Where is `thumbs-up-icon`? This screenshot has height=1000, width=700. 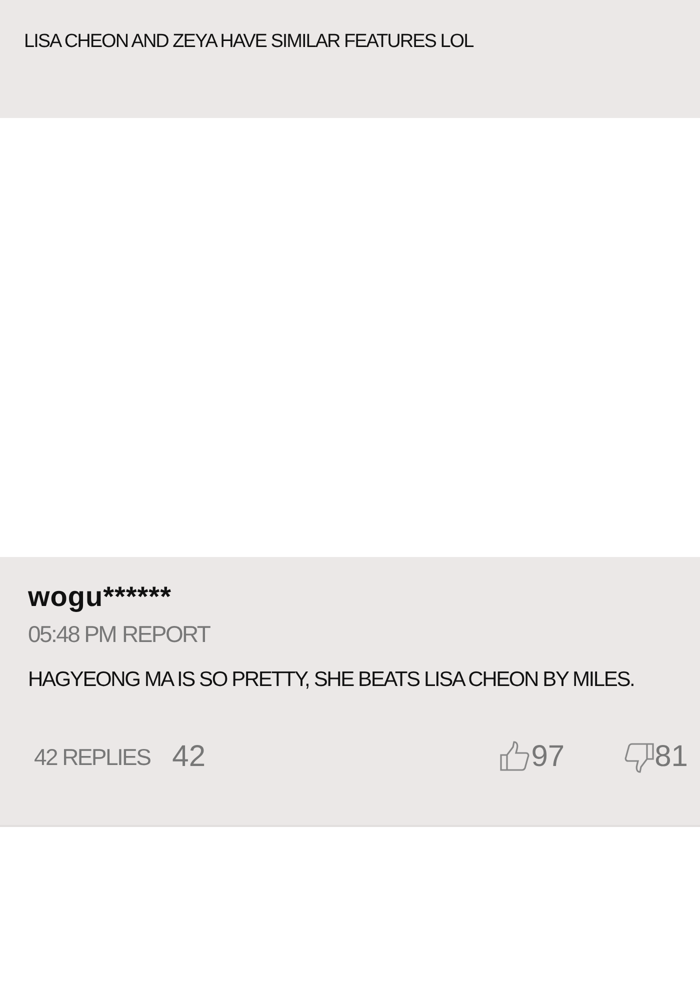
thumbs-up-icon is located at coordinates (515, 757).